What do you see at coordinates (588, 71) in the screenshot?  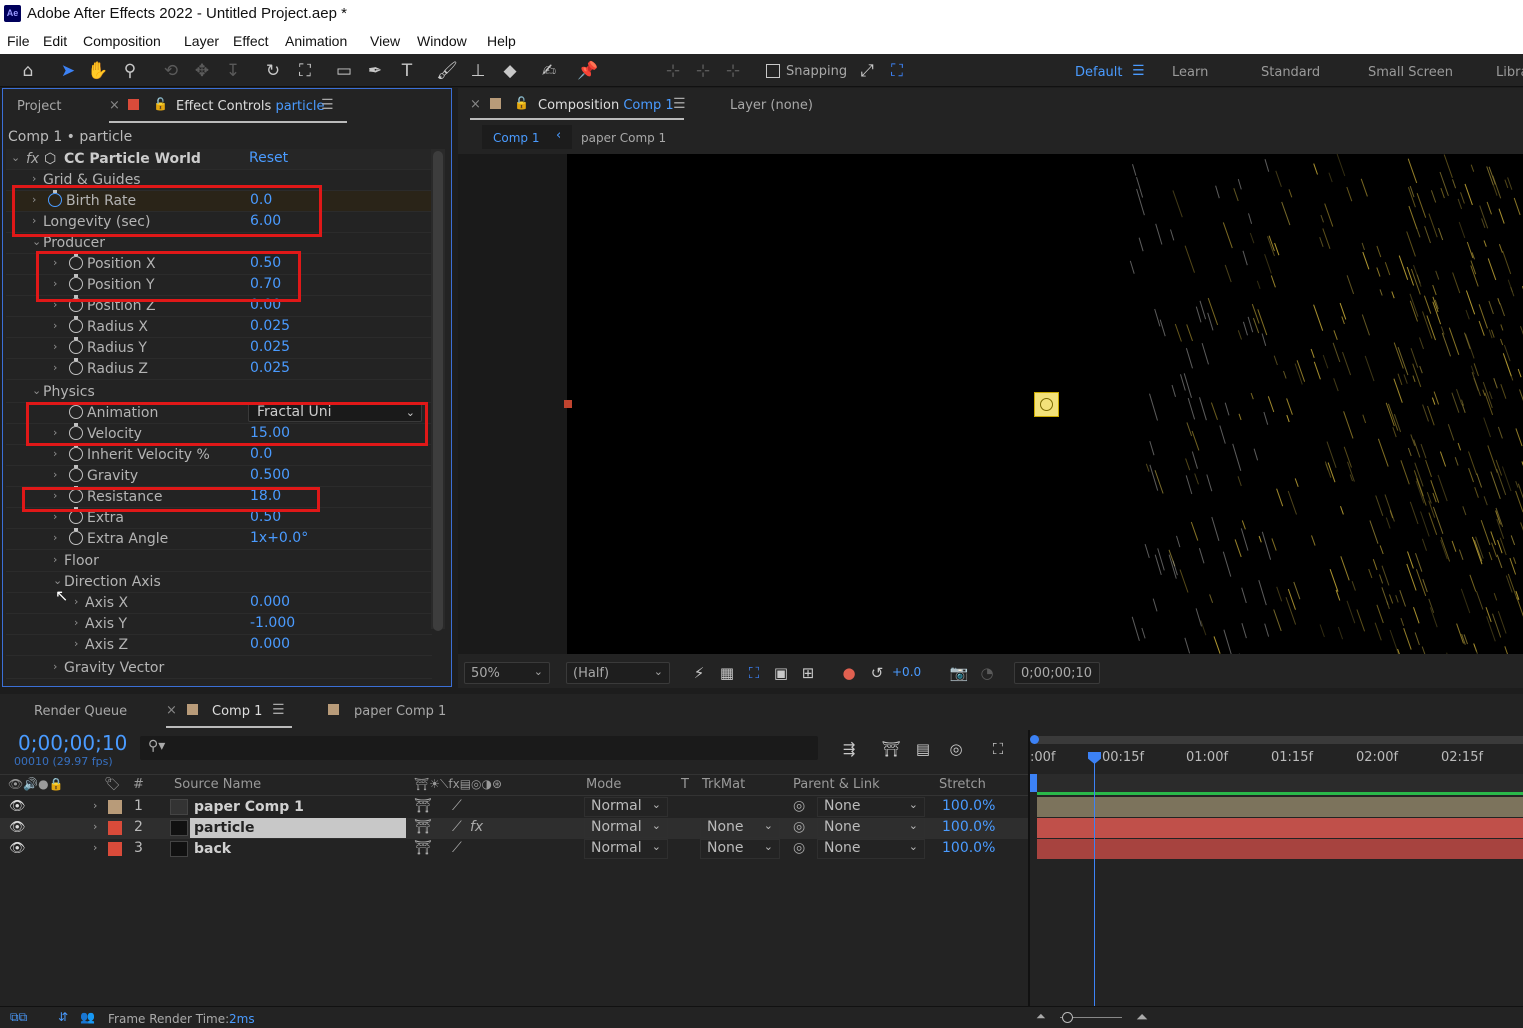 I see `puppet-pin-tool-icon: 📌` at bounding box center [588, 71].